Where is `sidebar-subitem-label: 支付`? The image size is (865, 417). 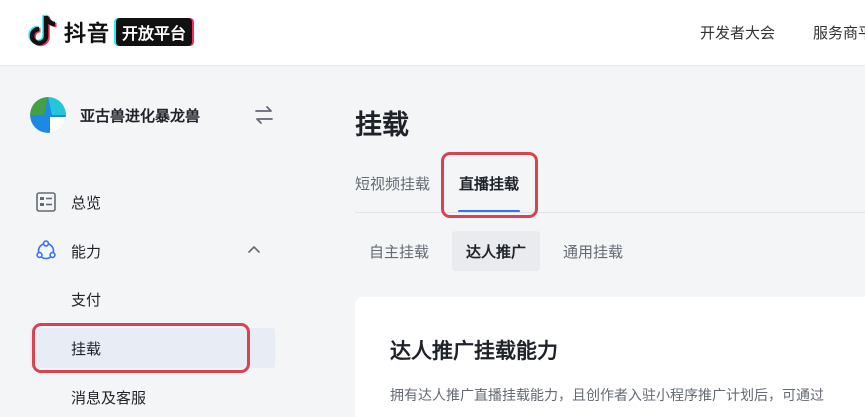 sidebar-subitem-label: 支付 is located at coordinates (86, 300).